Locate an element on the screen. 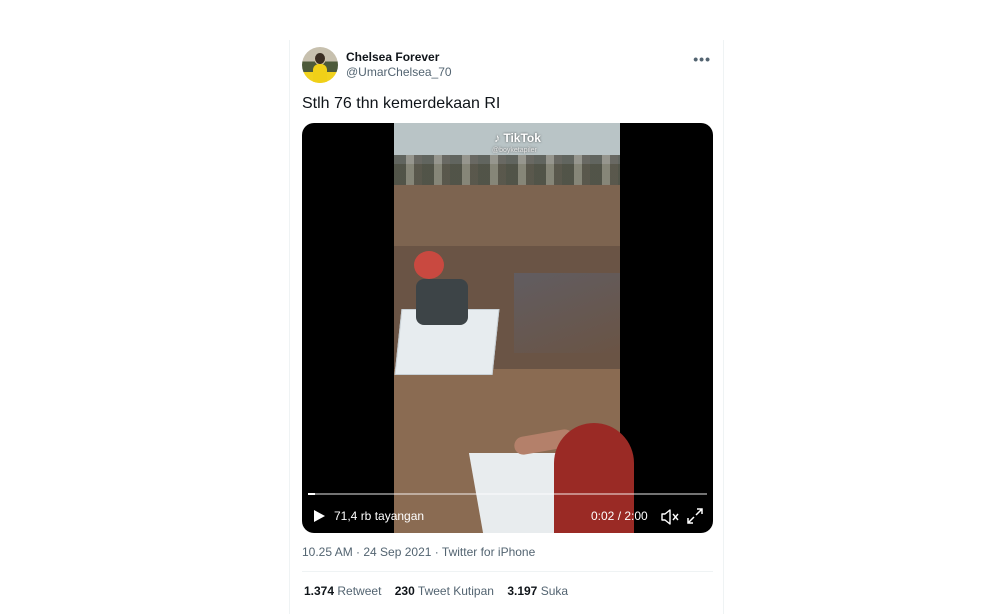 This screenshot has height=614, width=1000. quote-label: Tweet Kutipan is located at coordinates (455, 591).